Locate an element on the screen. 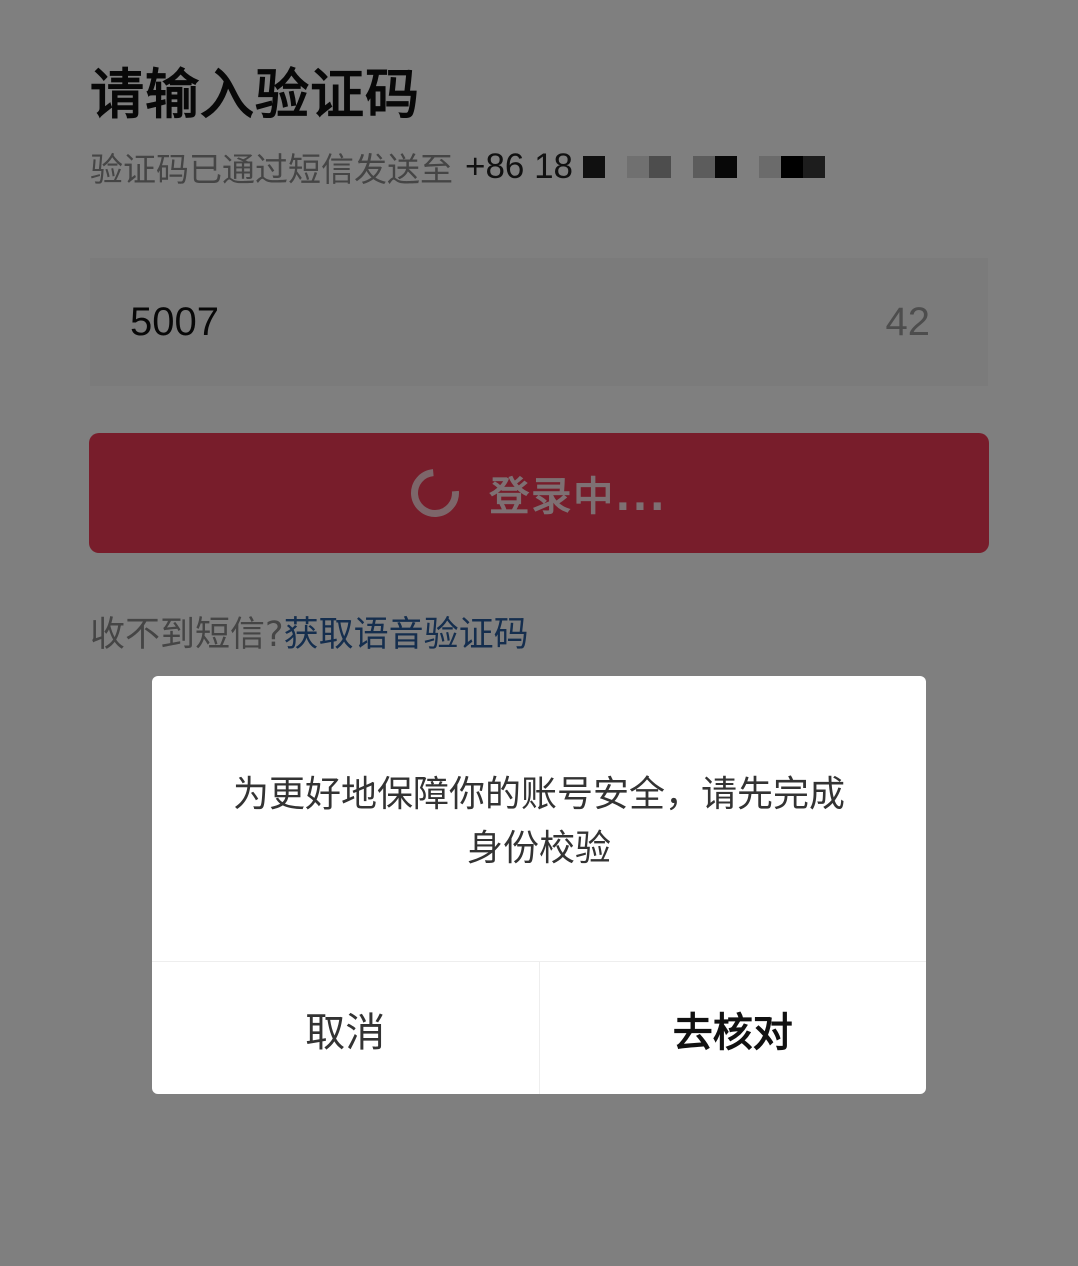 This screenshot has height=1266, width=1078. verify-button: 去核对 is located at coordinates (733, 1028).